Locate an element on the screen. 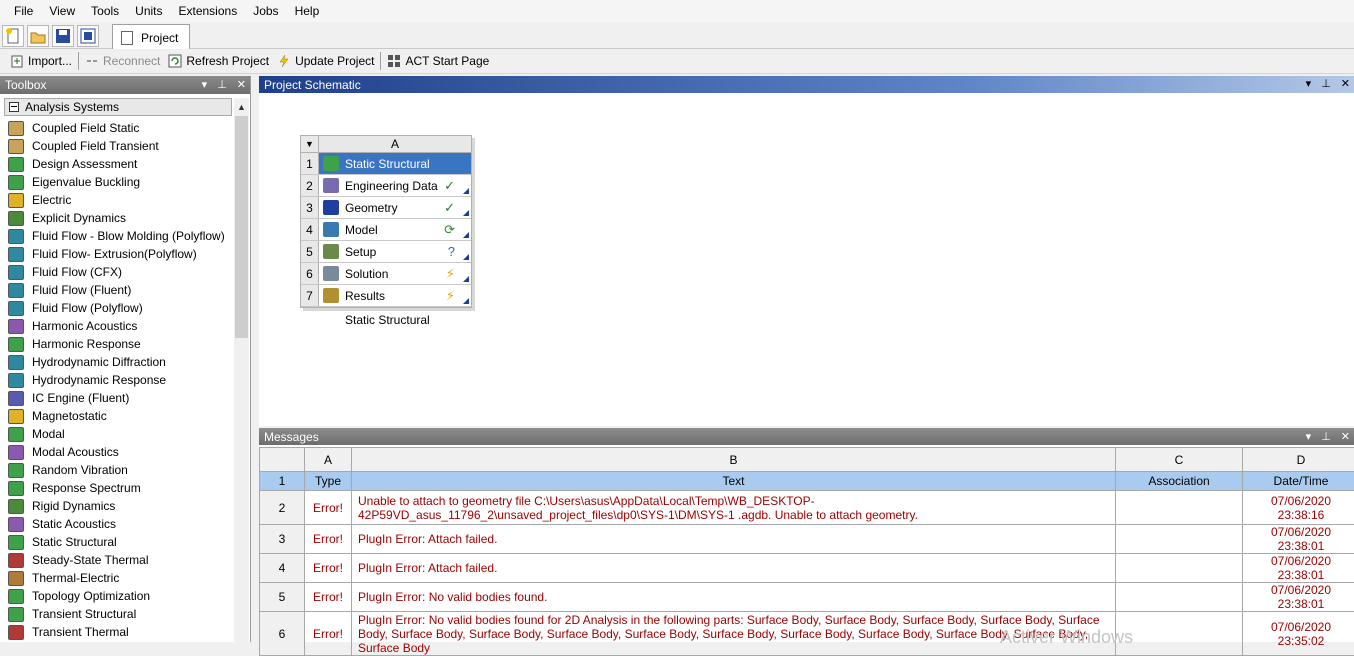  system-cell-row: 1Static Structural is located at coordinates (386, 164).